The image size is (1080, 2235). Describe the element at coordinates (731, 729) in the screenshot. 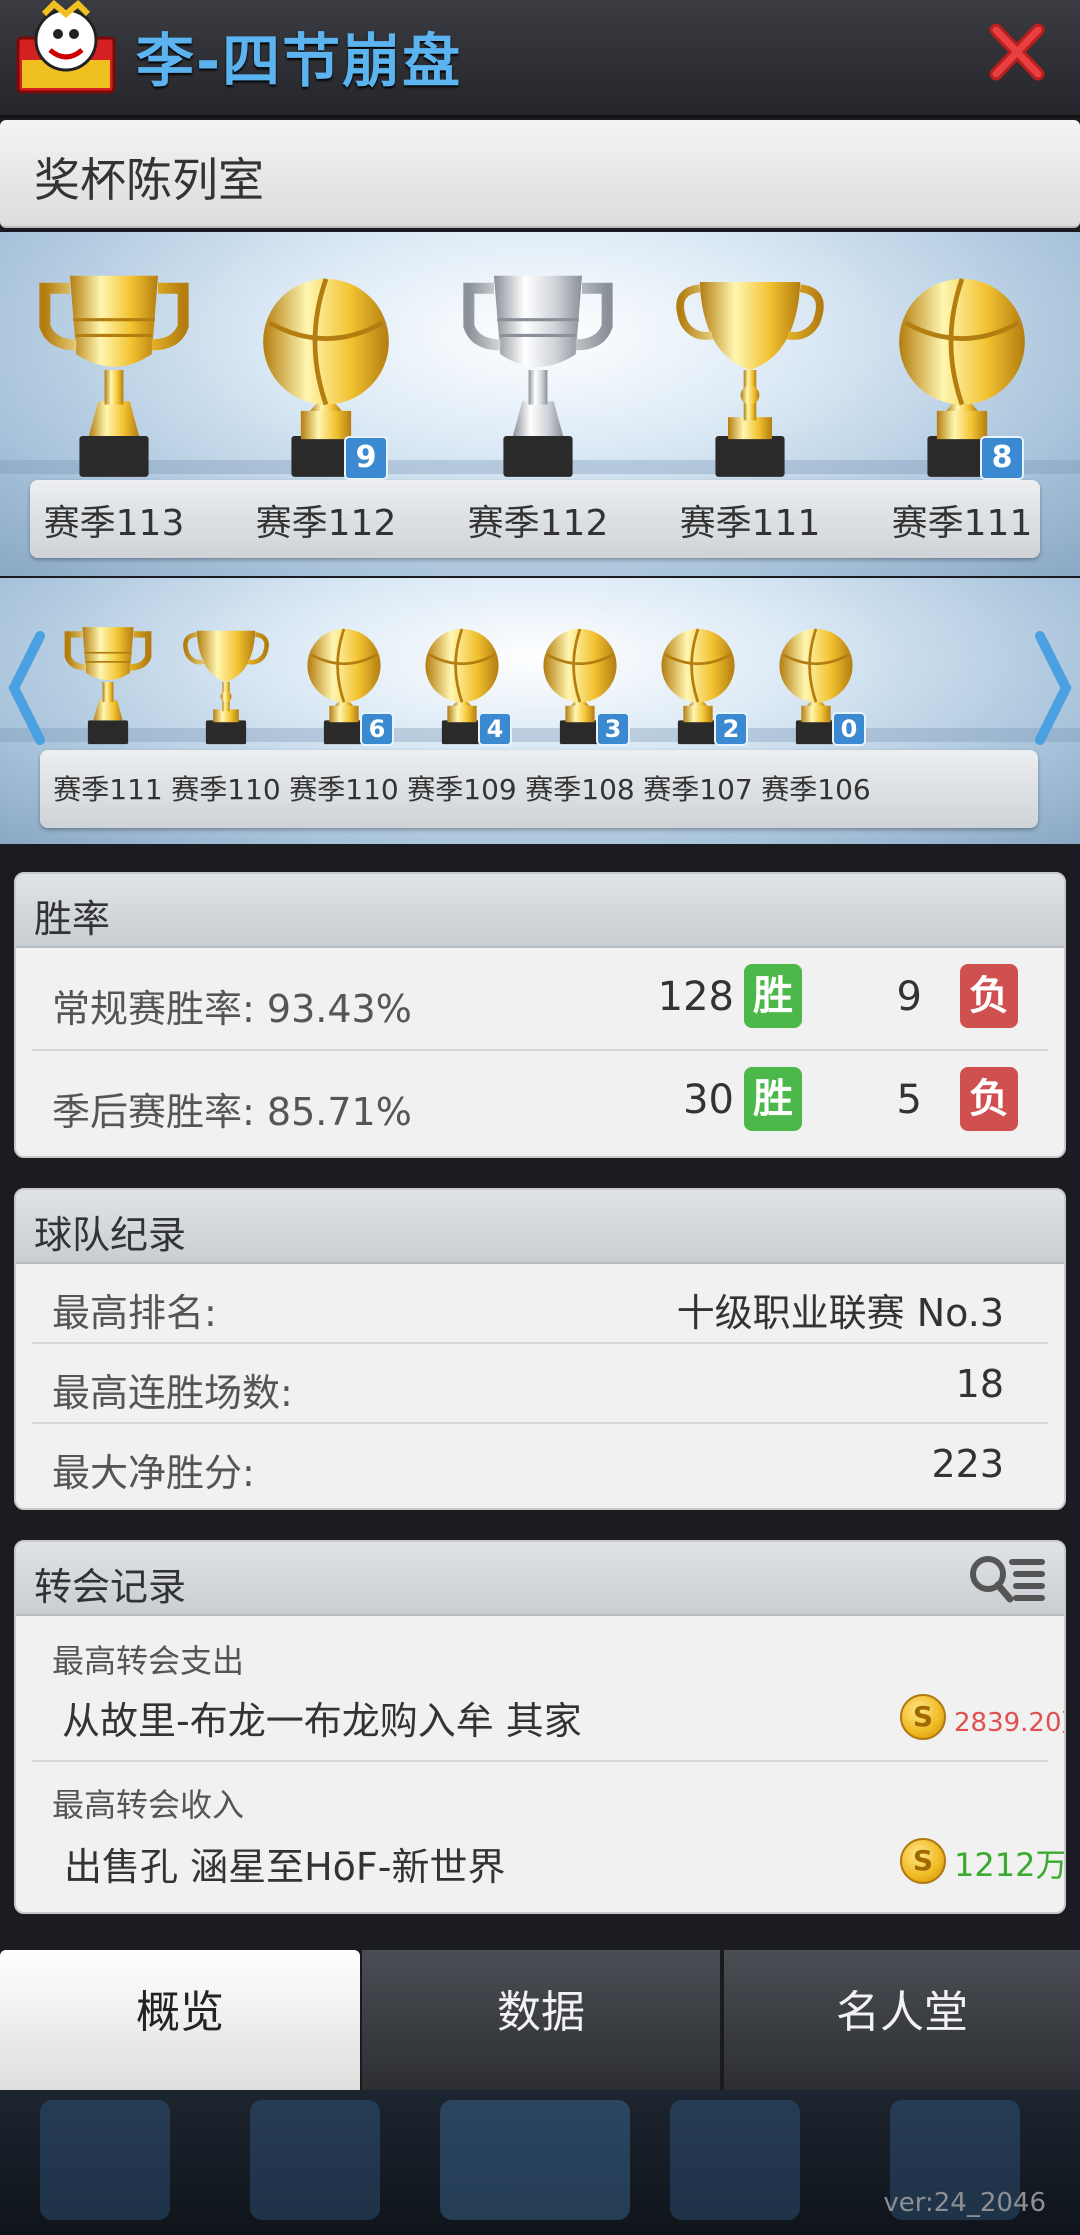

I see `trophy-count-badge: 2` at that location.